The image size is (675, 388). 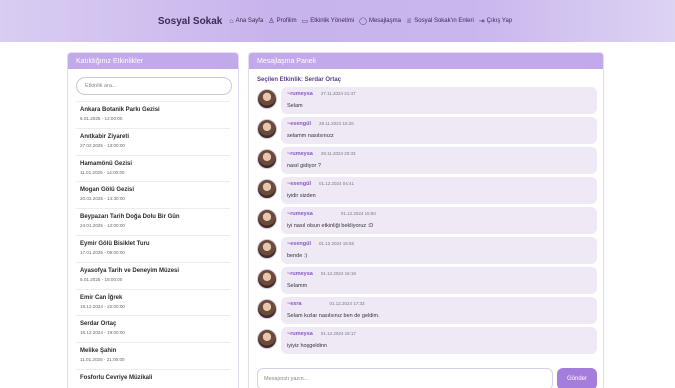 What do you see at coordinates (249, 21) in the screenshot?
I see `nav-label: Ana Sayfa` at bounding box center [249, 21].